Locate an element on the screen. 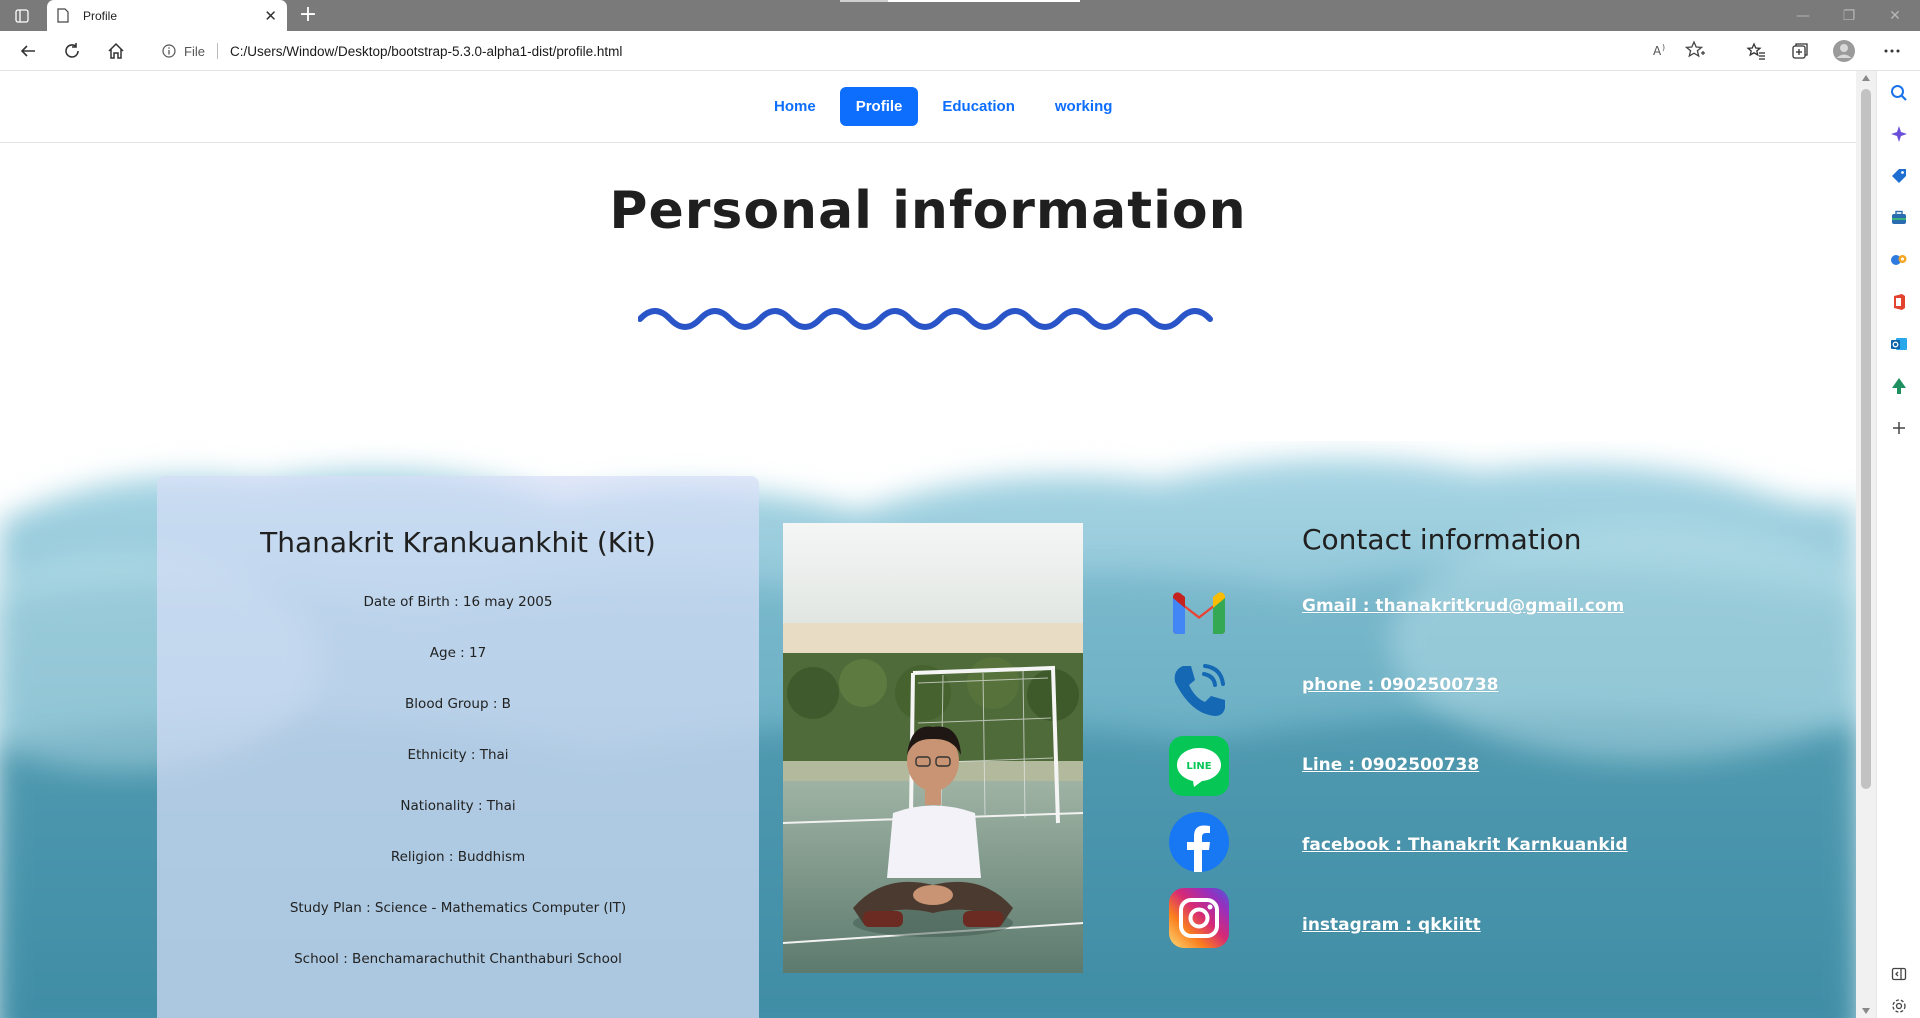  wave-divider is located at coordinates (925, 319).